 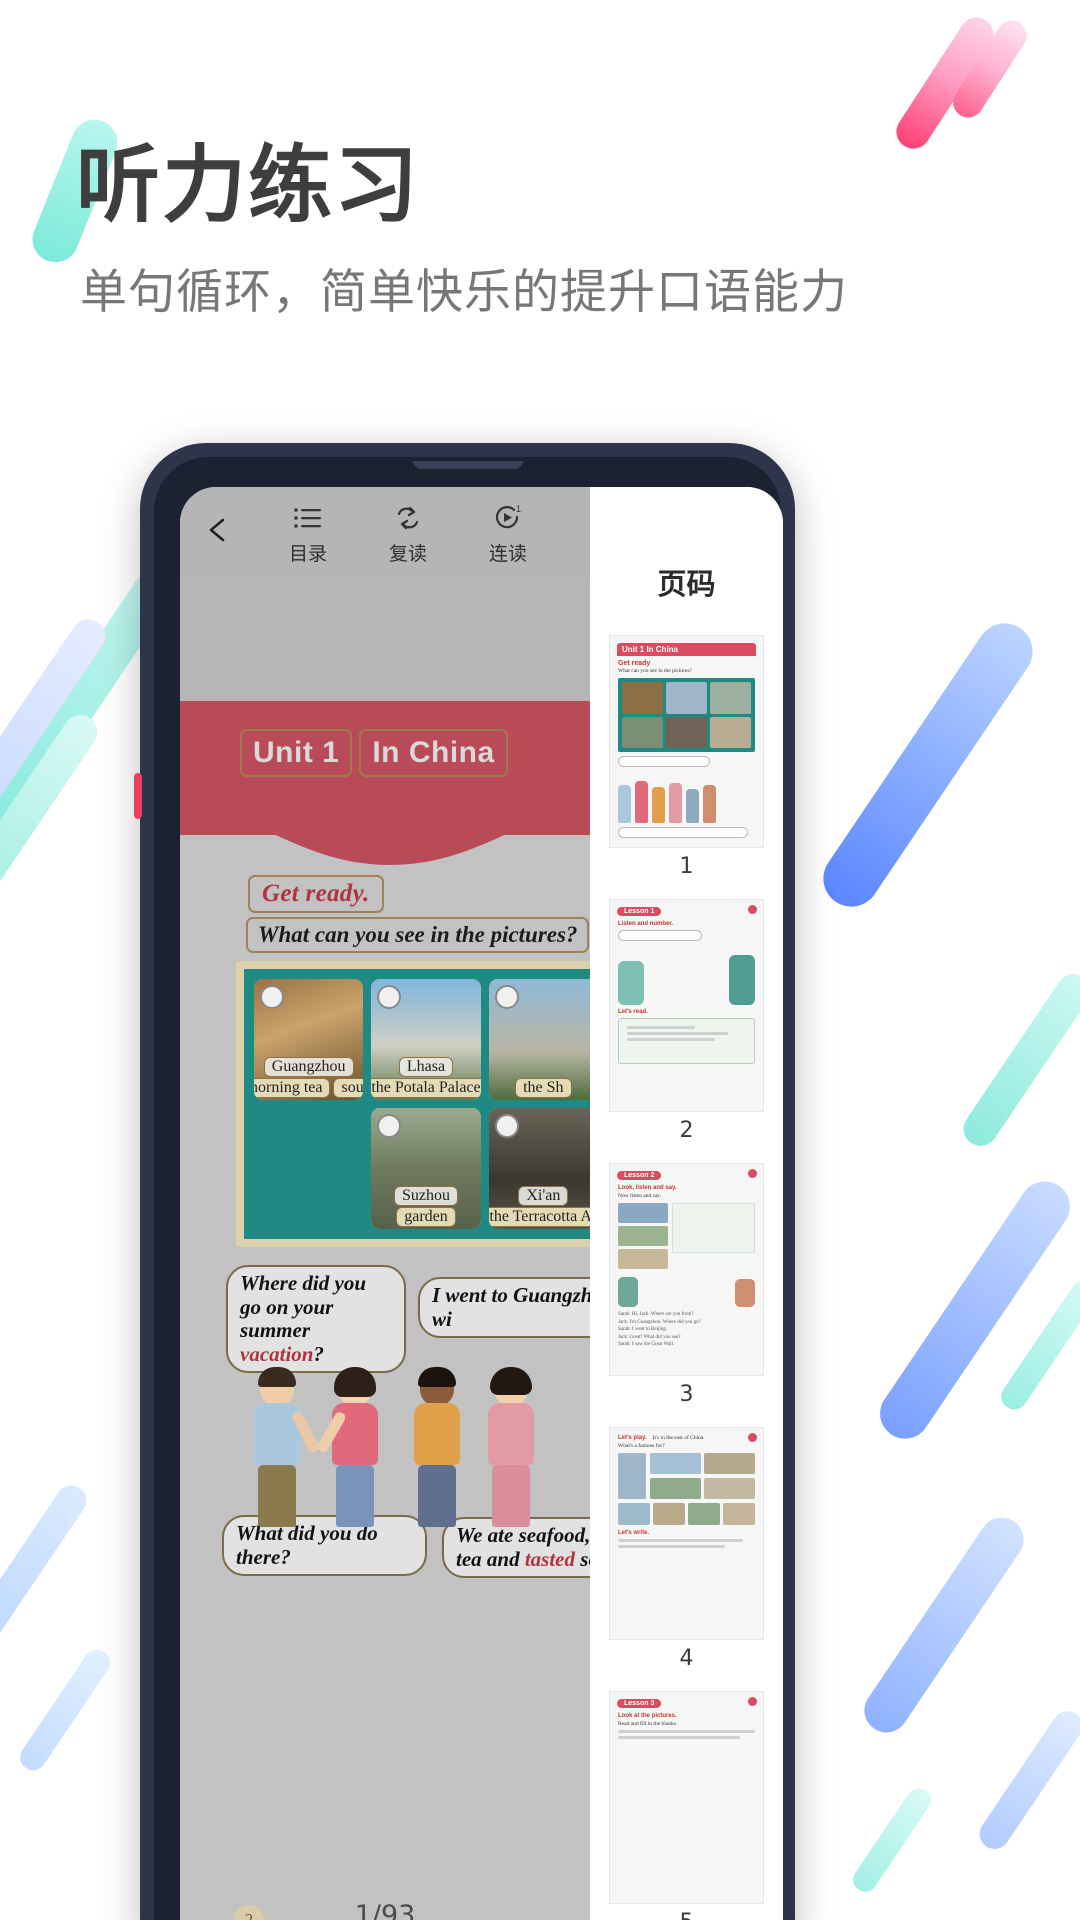 I want to click on back-button, so click(x=219, y=530).